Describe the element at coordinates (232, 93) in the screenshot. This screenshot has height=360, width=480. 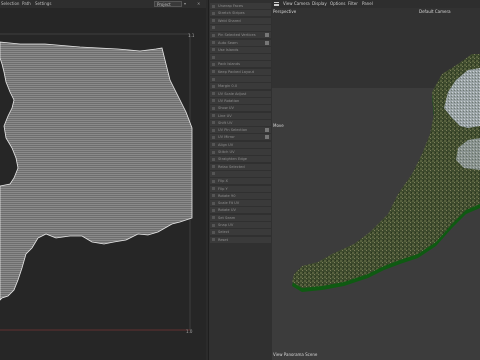
I see `settings-row-label: UV Scale Adjust` at that location.